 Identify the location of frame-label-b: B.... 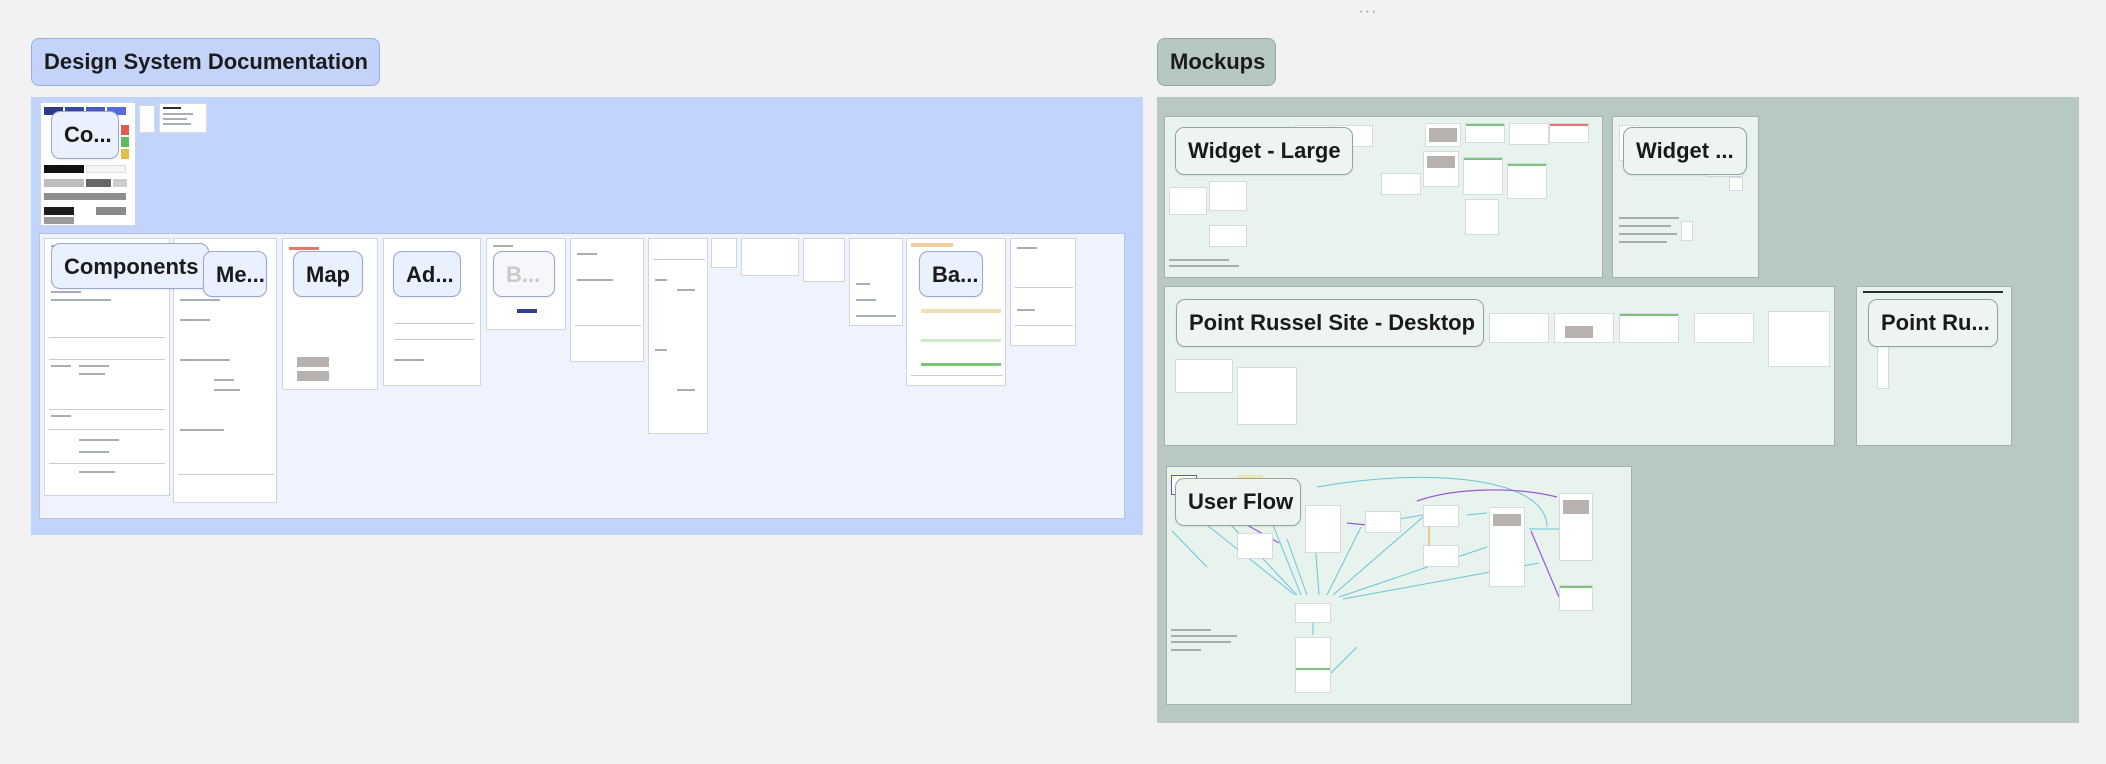
(524, 274).